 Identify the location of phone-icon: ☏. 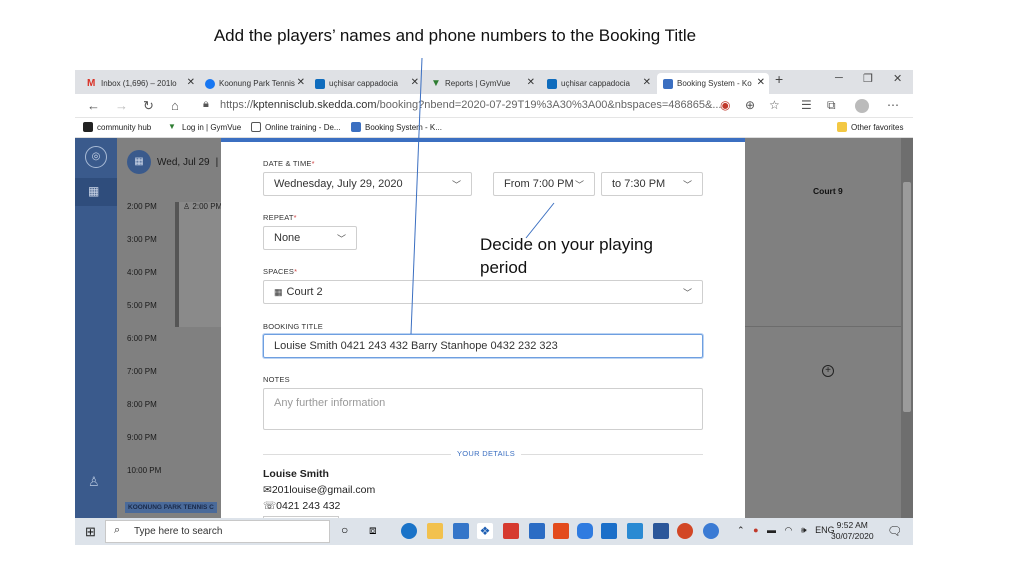
(270, 506).